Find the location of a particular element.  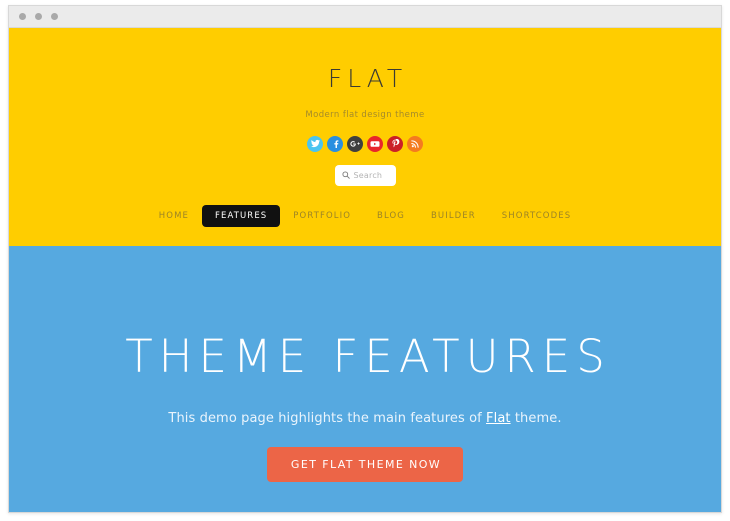

close-dot is located at coordinates (22, 16).